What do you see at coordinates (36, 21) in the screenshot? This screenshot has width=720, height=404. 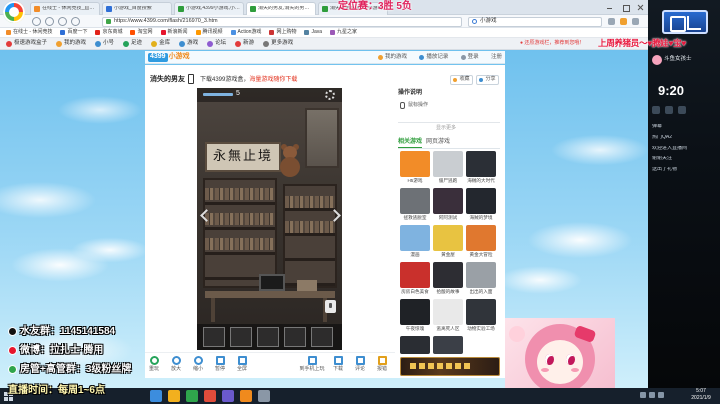 I see `back-icon` at bounding box center [36, 21].